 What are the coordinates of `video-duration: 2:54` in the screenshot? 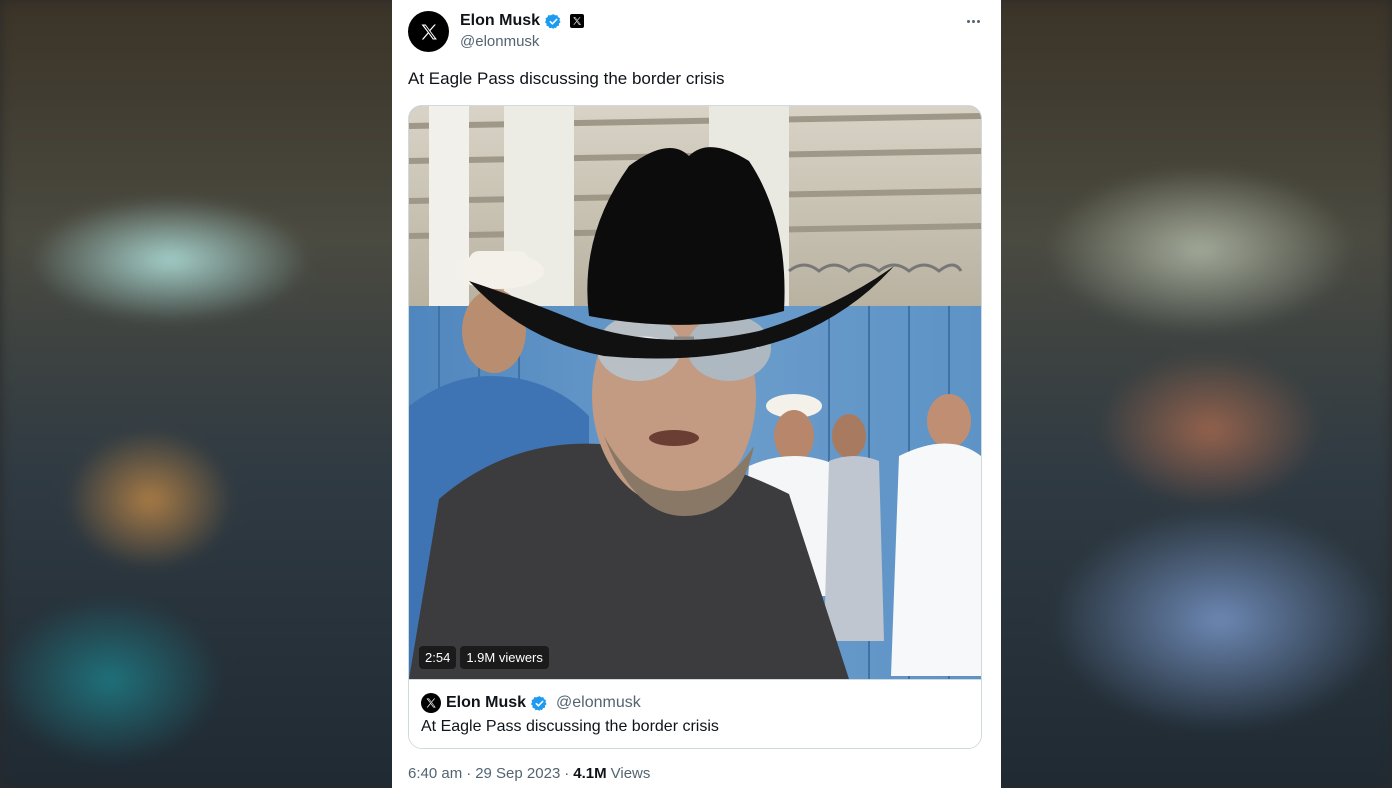 It's located at (438, 657).